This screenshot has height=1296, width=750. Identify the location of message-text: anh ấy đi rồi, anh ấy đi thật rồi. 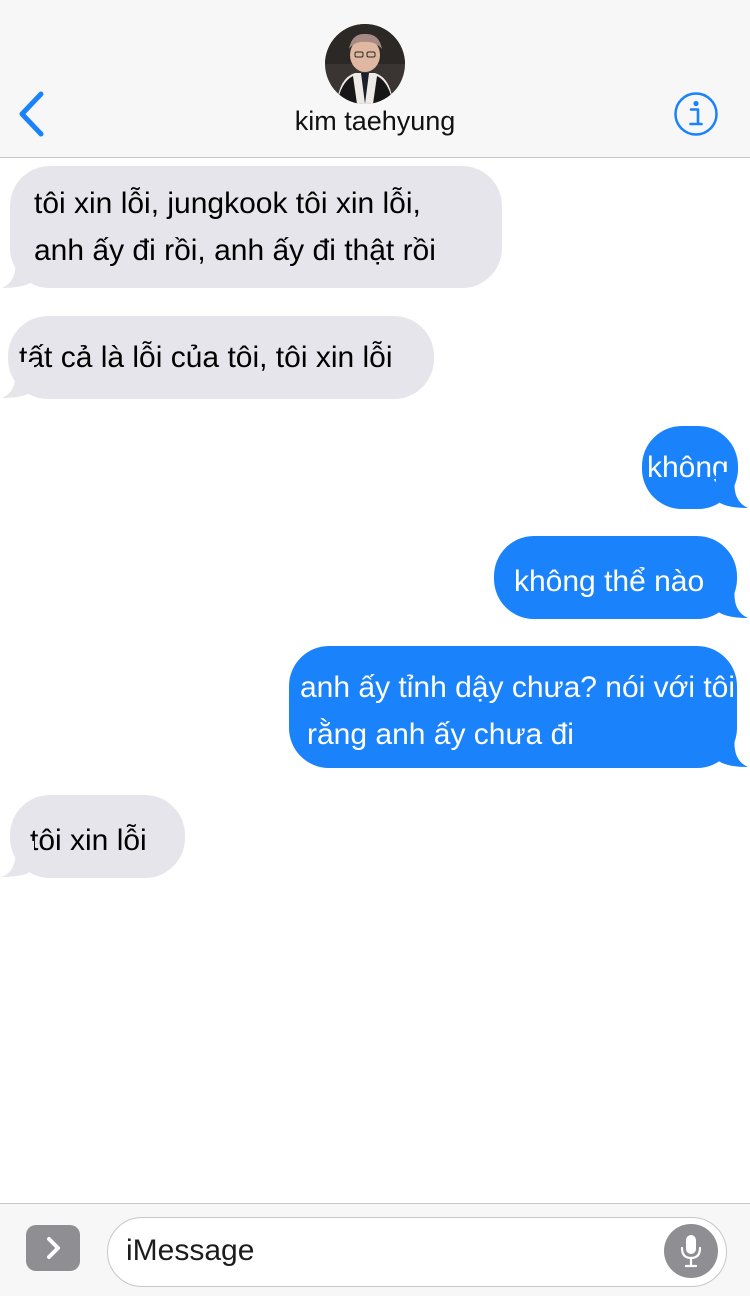
(235, 250).